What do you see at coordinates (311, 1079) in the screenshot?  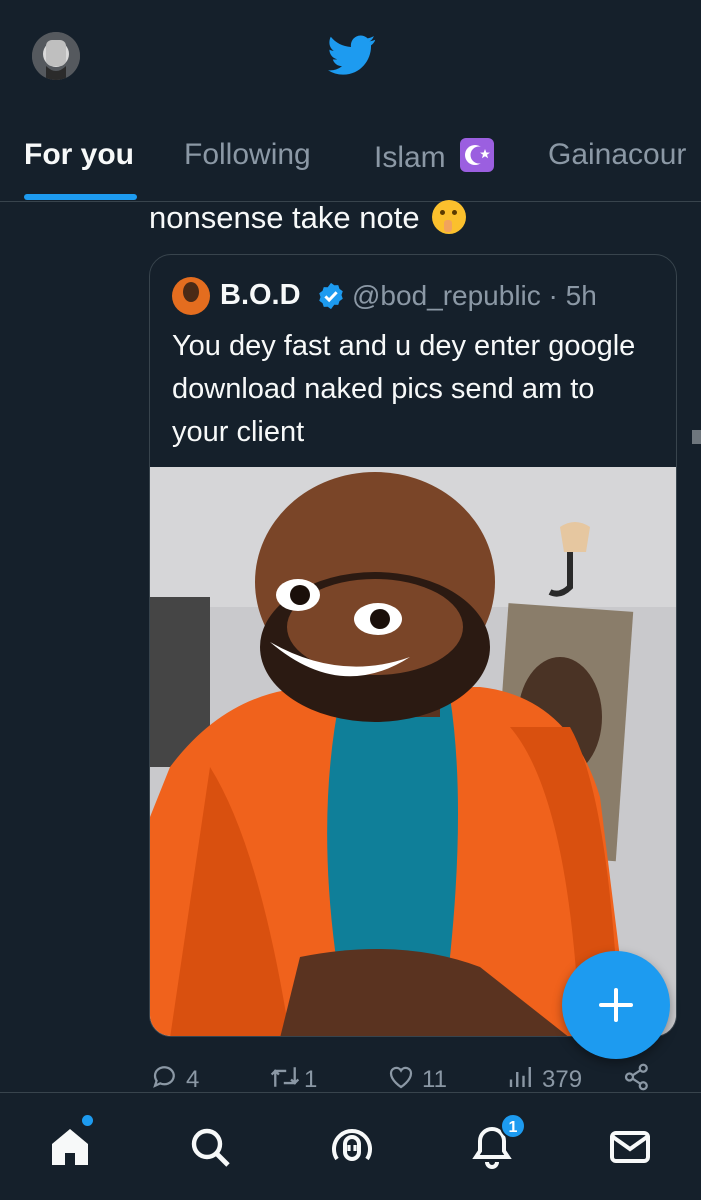 I see `retweet-count: 1` at bounding box center [311, 1079].